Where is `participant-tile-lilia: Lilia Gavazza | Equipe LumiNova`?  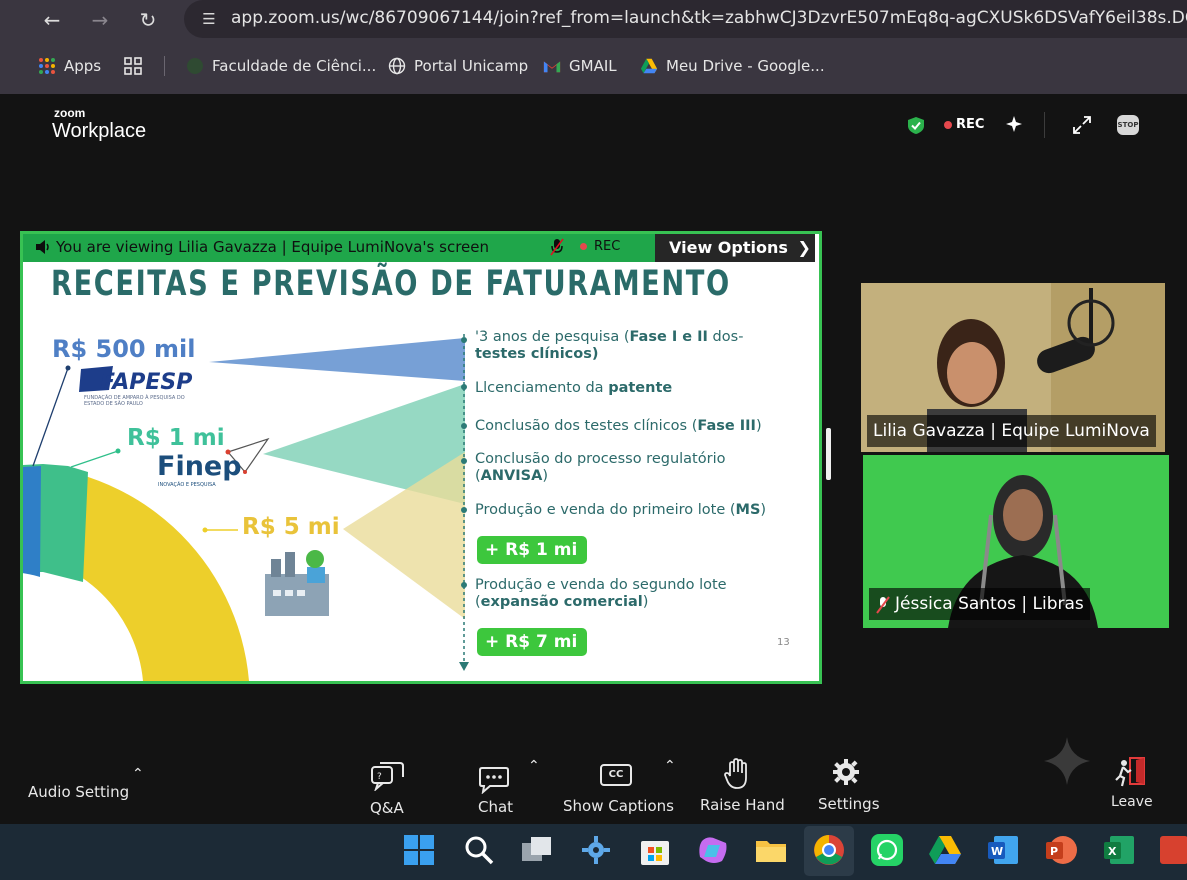 participant-tile-lilia: Lilia Gavazza | Equipe LumiNova is located at coordinates (1013, 367).